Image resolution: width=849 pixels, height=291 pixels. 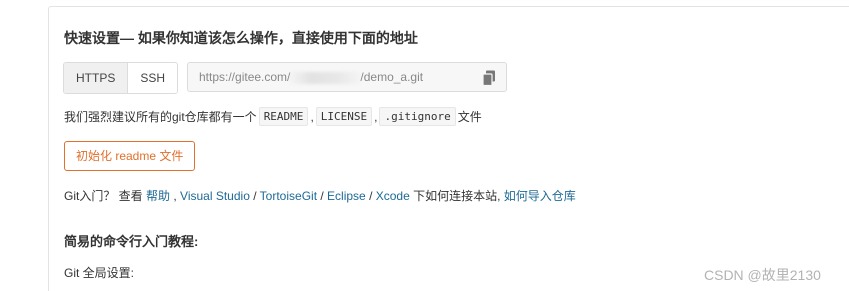 What do you see at coordinates (346, 196) in the screenshot?
I see `eclipse-link: Eclipse` at bounding box center [346, 196].